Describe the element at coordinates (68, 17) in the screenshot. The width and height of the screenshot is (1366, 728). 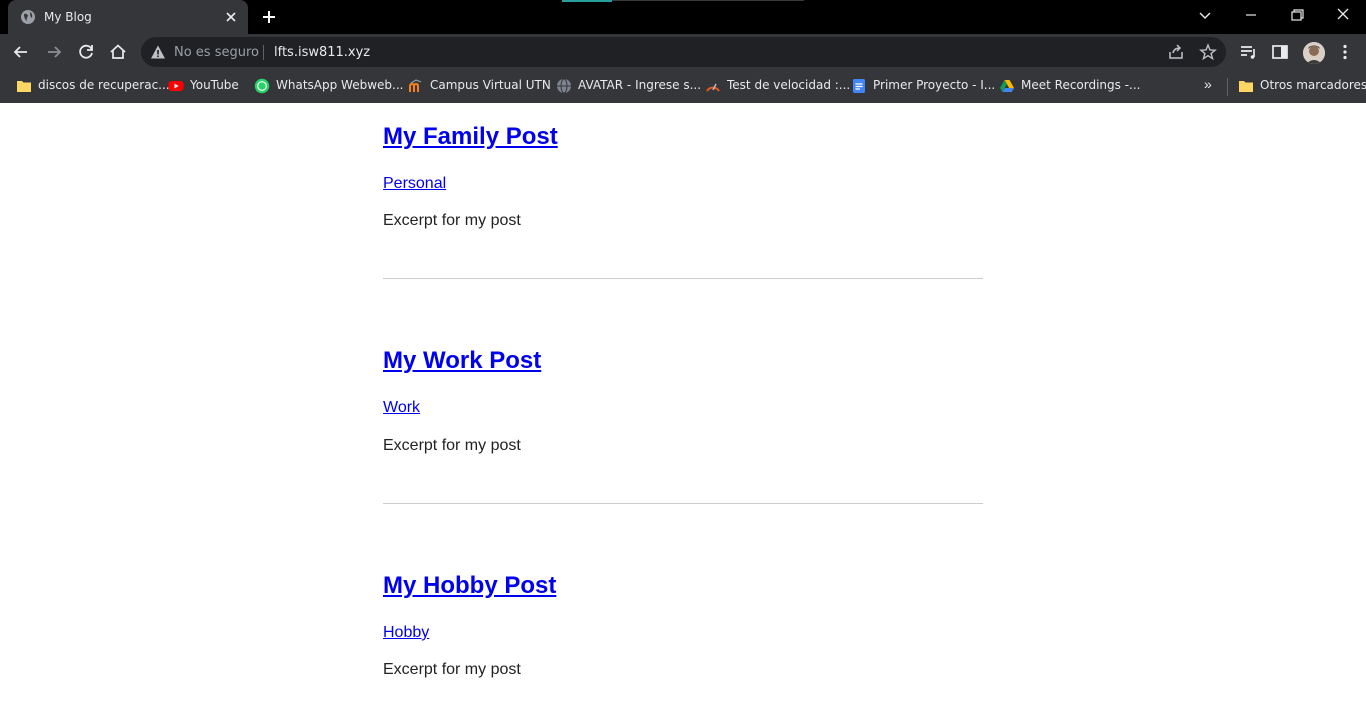
I see `tab-title: My Blog` at that location.